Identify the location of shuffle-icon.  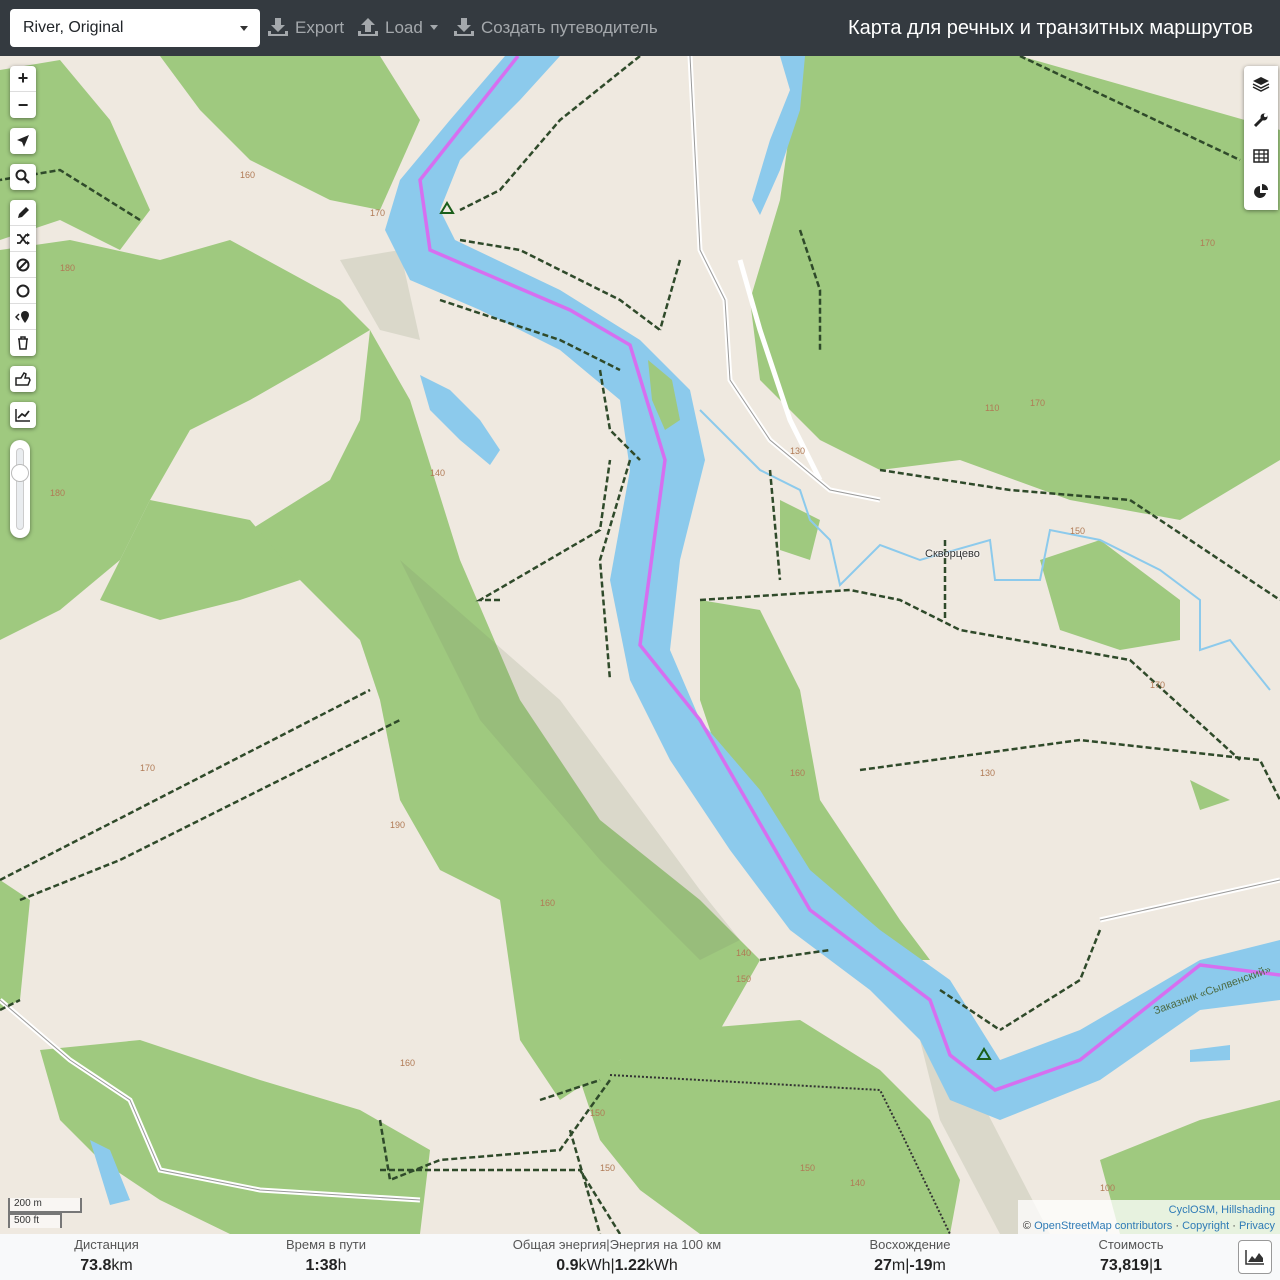
(23, 238).